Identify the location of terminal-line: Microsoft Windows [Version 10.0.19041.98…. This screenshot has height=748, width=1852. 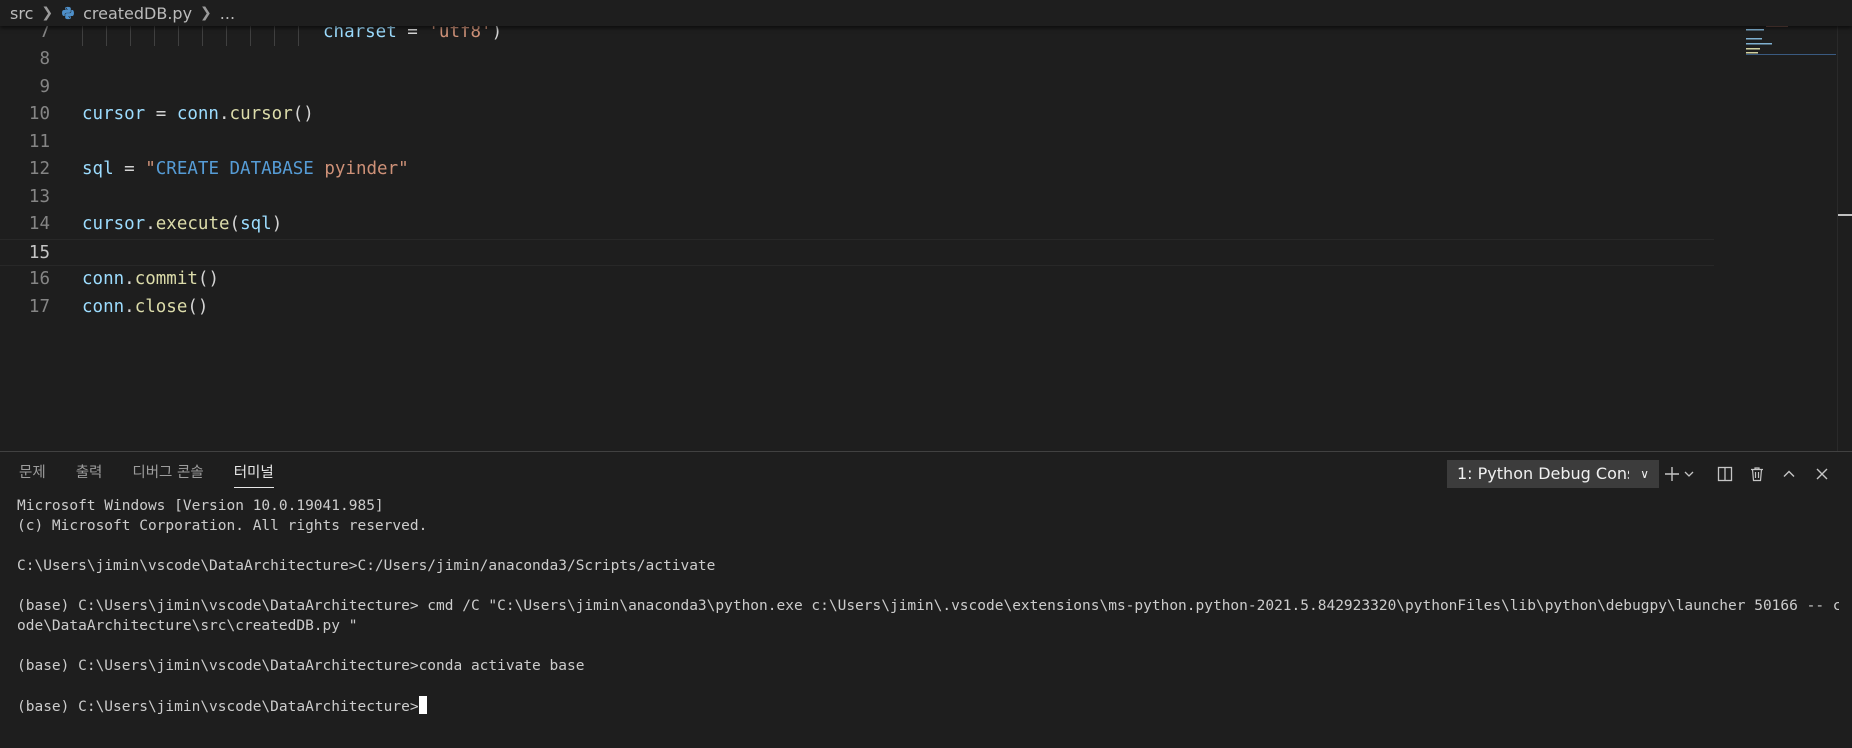
(928, 506).